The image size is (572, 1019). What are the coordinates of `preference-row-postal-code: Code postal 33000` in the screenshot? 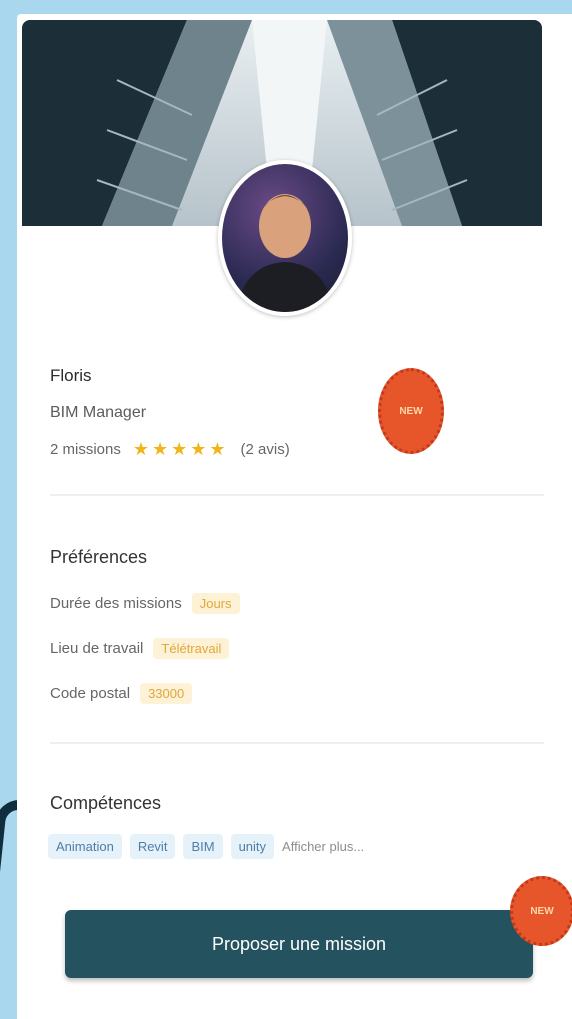 It's located at (121, 693).